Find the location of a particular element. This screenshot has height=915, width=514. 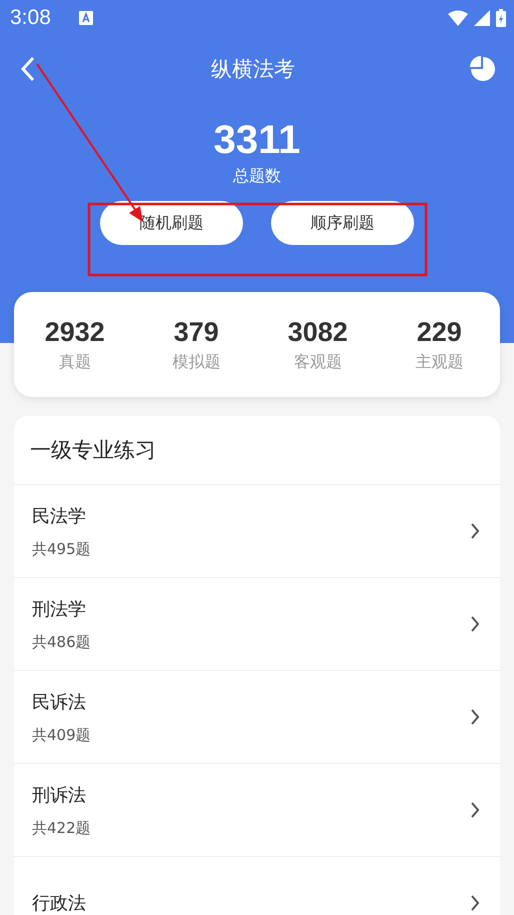

stat-label: 客观题 is located at coordinates (318, 362).